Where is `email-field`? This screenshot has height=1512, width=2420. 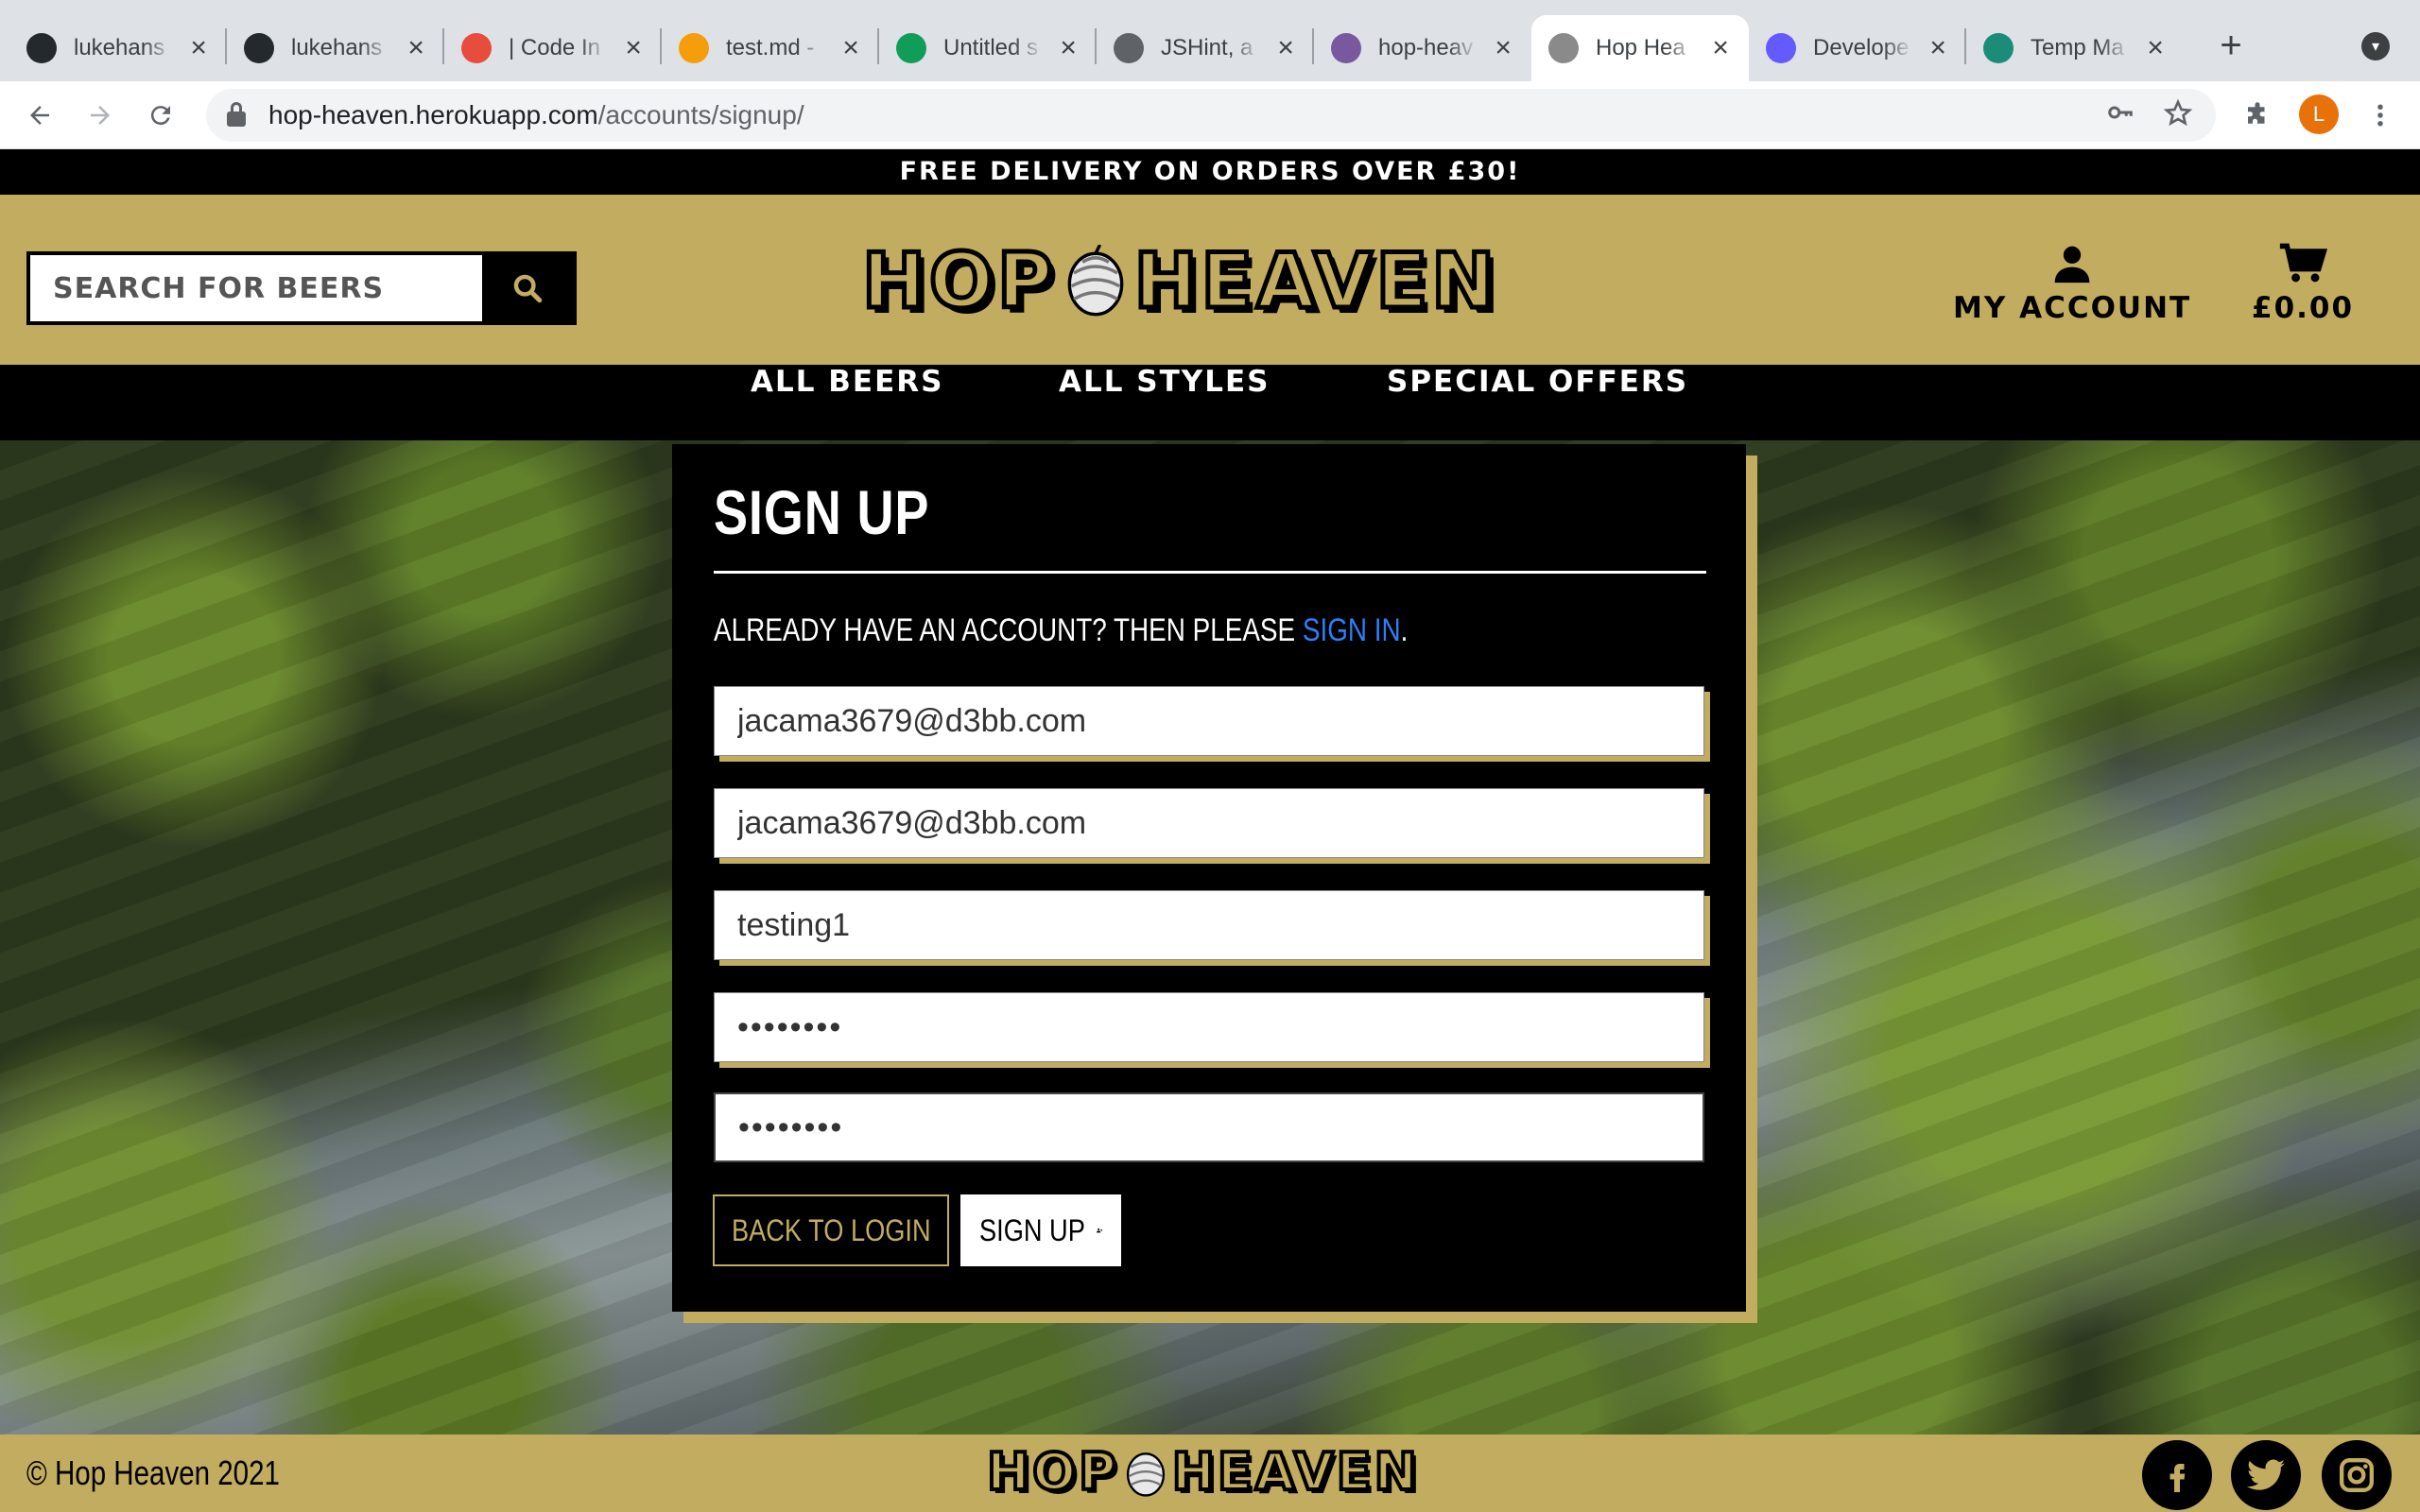
email-field is located at coordinates (1209, 721).